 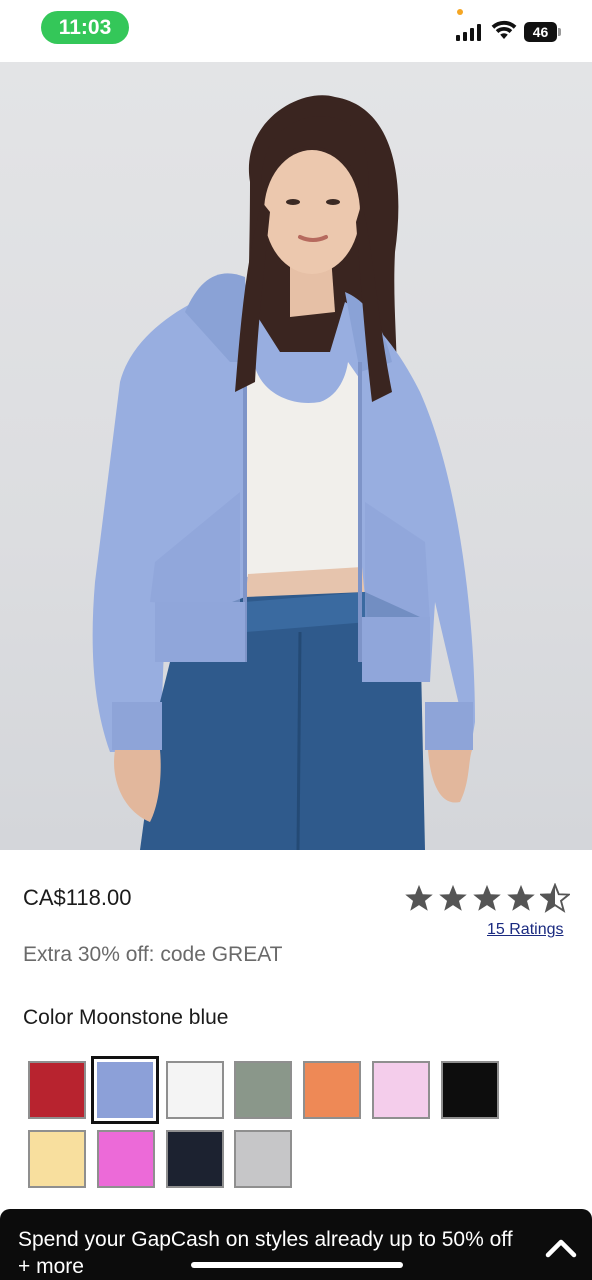 What do you see at coordinates (460, 12) in the screenshot?
I see `privacy-indicator-dot` at bounding box center [460, 12].